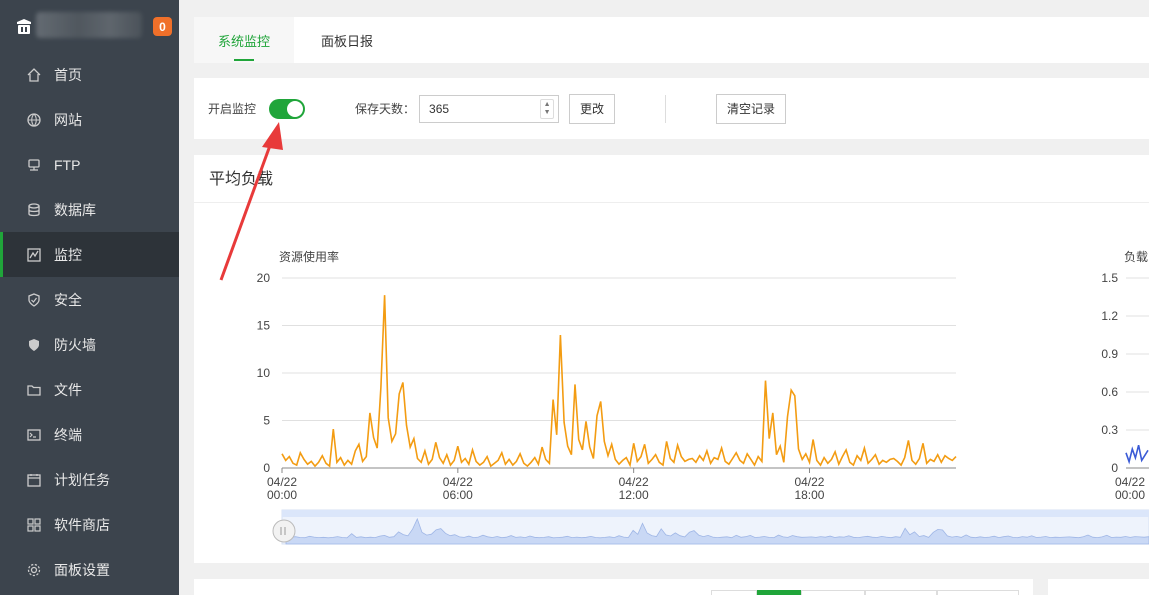  Describe the element at coordinates (68, 299) in the screenshot. I see `sidebar-item-label: 安全` at that location.